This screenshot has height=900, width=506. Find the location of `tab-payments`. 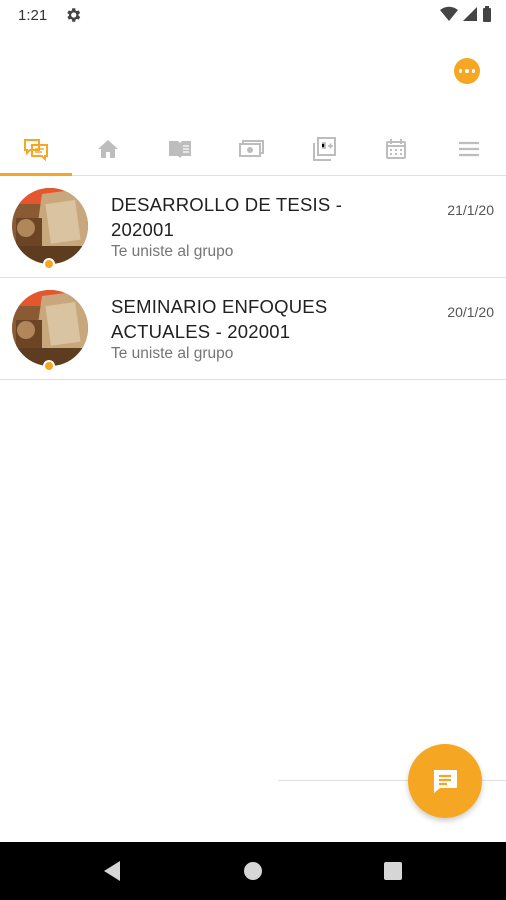

tab-payments is located at coordinates (252, 148).